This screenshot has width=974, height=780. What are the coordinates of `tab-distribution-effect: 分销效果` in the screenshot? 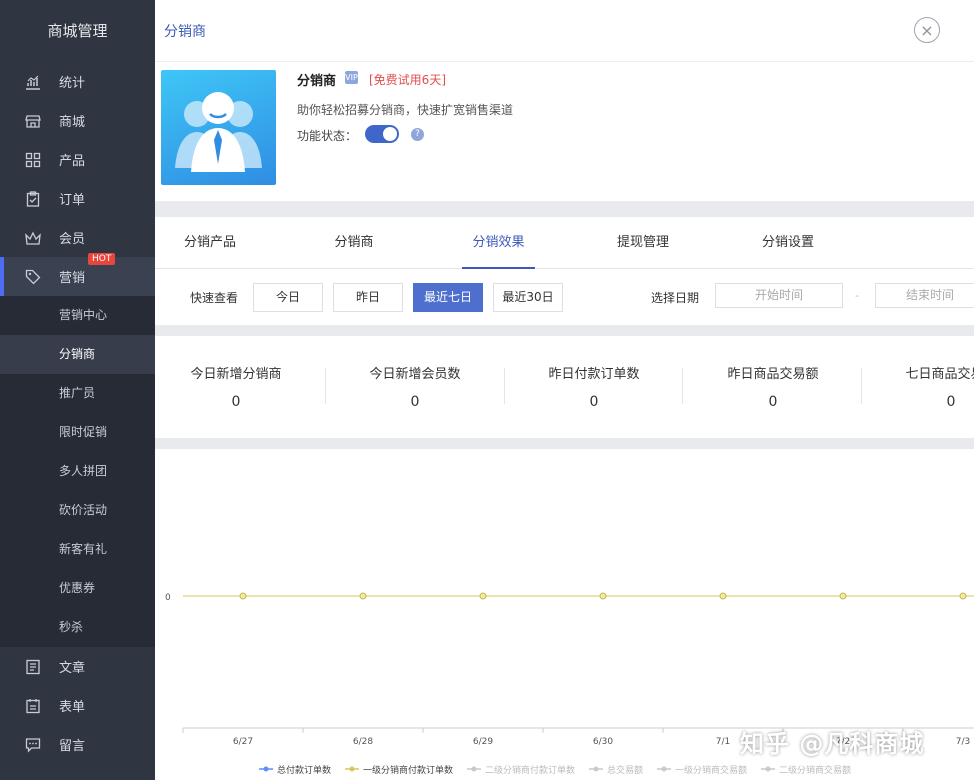 It's located at (498, 243).